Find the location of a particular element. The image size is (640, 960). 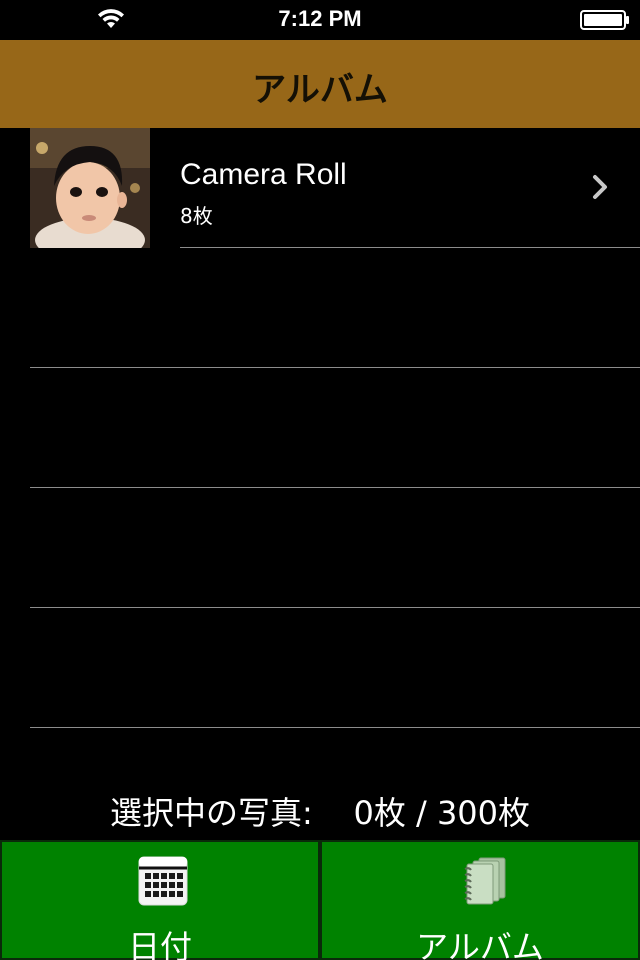

child-photo is located at coordinates (90, 188).